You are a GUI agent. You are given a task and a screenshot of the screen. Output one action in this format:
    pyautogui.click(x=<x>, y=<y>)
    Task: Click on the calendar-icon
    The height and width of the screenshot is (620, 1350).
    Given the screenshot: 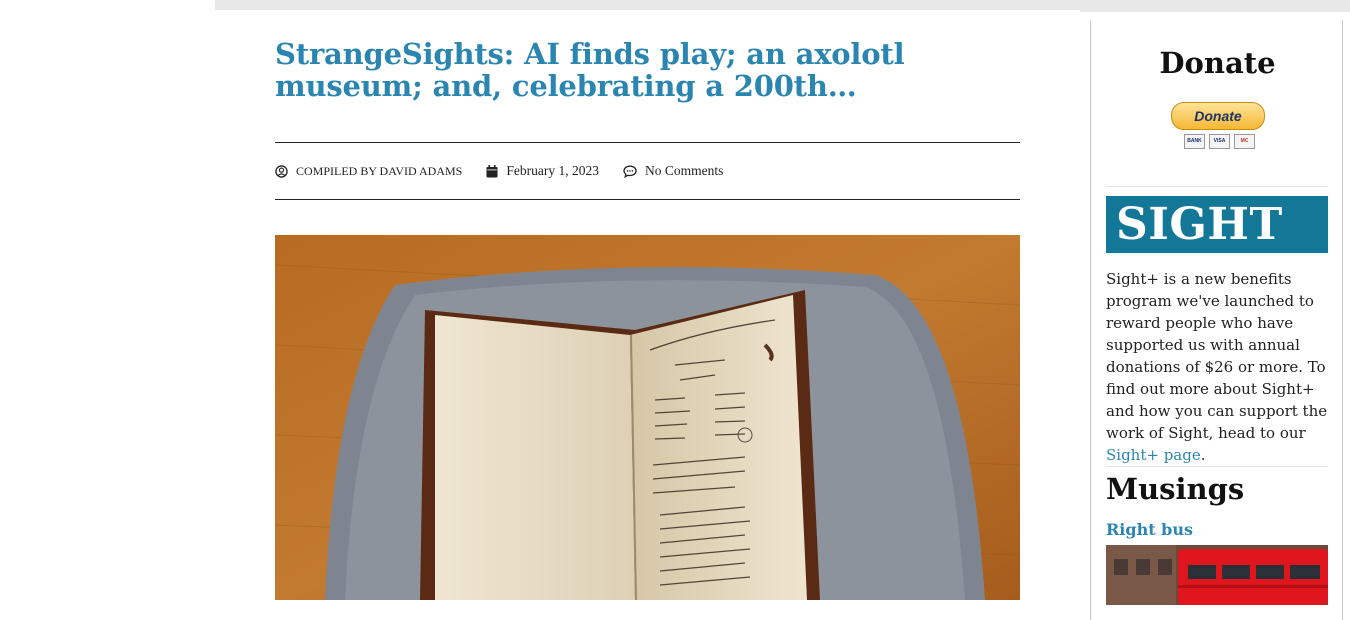 What is the action you would take?
    pyautogui.click(x=492, y=170)
    